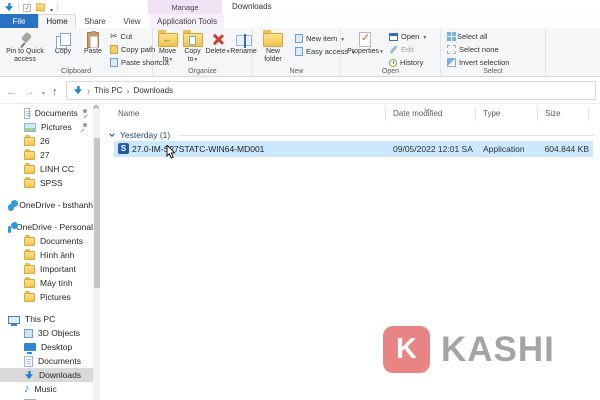 Image resolution: width=600 pixels, height=400 pixels. I want to click on edit-button: Edit, so click(407, 49).